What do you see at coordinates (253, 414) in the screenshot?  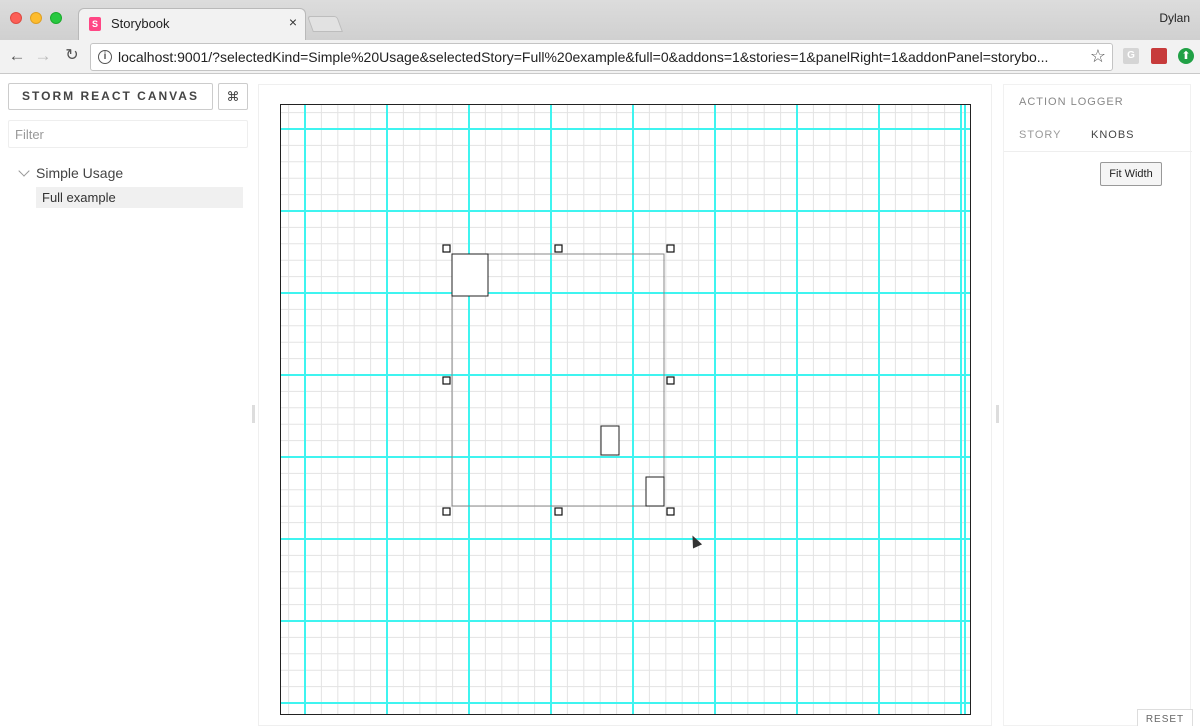 I see `left-resize-handle` at bounding box center [253, 414].